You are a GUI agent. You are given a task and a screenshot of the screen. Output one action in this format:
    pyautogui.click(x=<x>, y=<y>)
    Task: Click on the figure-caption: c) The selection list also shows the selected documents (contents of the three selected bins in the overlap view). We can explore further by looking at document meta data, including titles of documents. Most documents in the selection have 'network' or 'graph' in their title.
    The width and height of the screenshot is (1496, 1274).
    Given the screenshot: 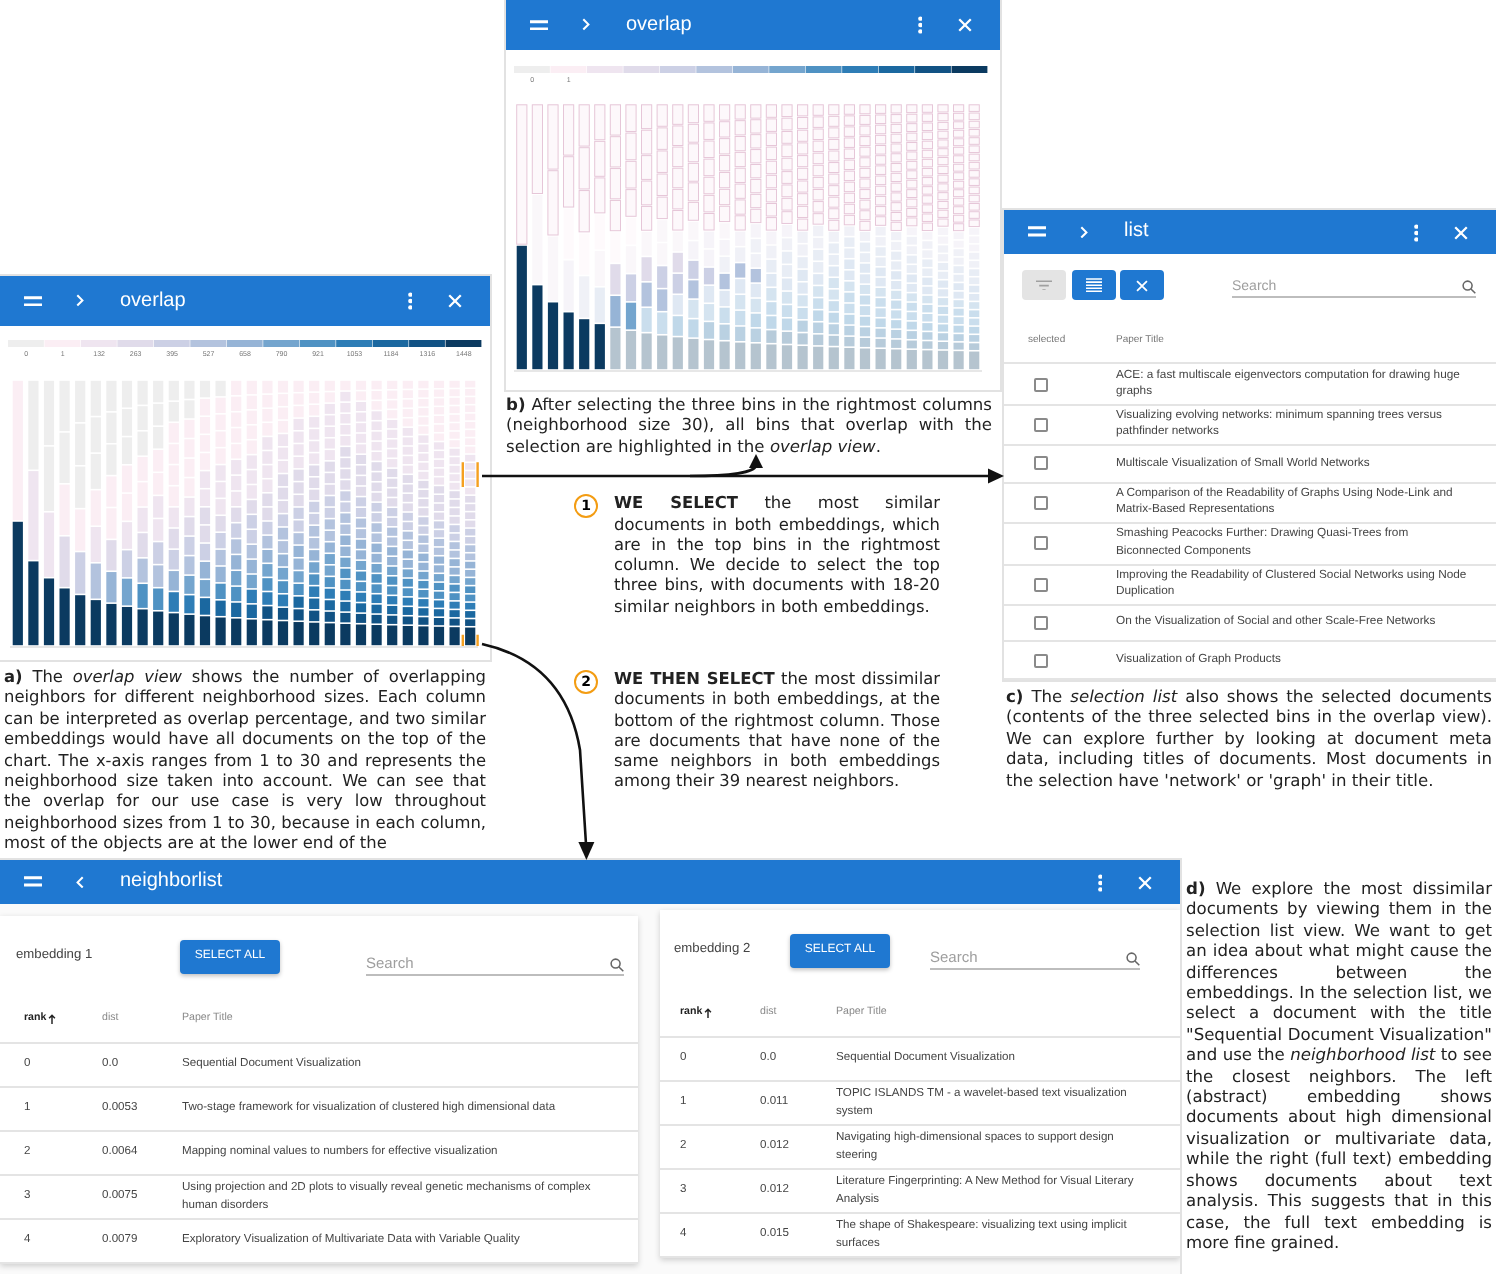 What is the action you would take?
    pyautogui.click(x=1249, y=738)
    